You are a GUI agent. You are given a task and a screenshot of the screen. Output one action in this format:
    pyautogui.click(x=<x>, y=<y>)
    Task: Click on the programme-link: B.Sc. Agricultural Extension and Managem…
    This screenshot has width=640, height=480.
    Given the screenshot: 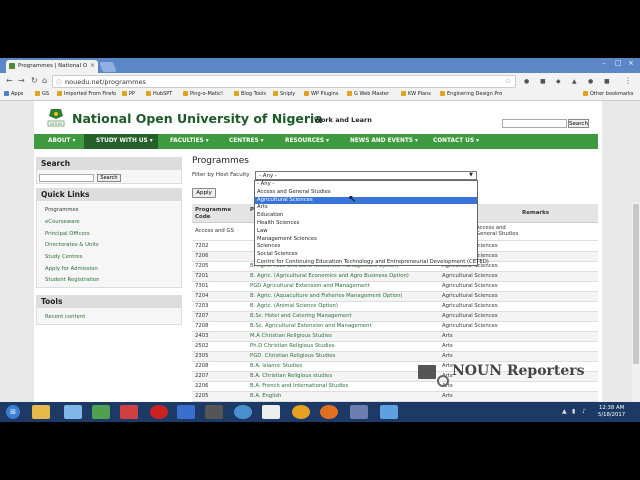 What is the action you would take?
    pyautogui.click(x=311, y=326)
    